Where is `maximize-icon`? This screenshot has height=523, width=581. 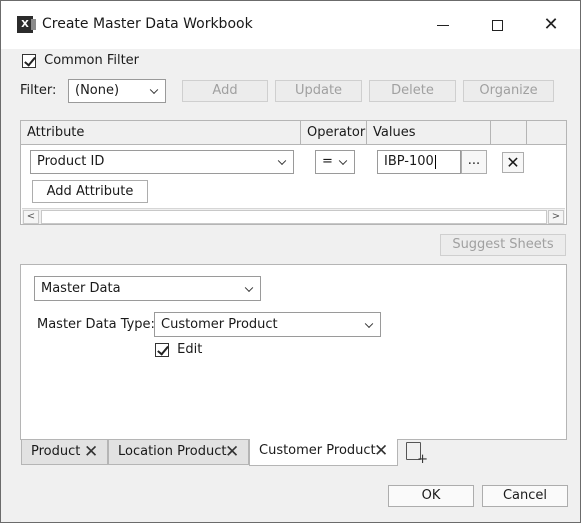
maximize-icon is located at coordinates (497, 25).